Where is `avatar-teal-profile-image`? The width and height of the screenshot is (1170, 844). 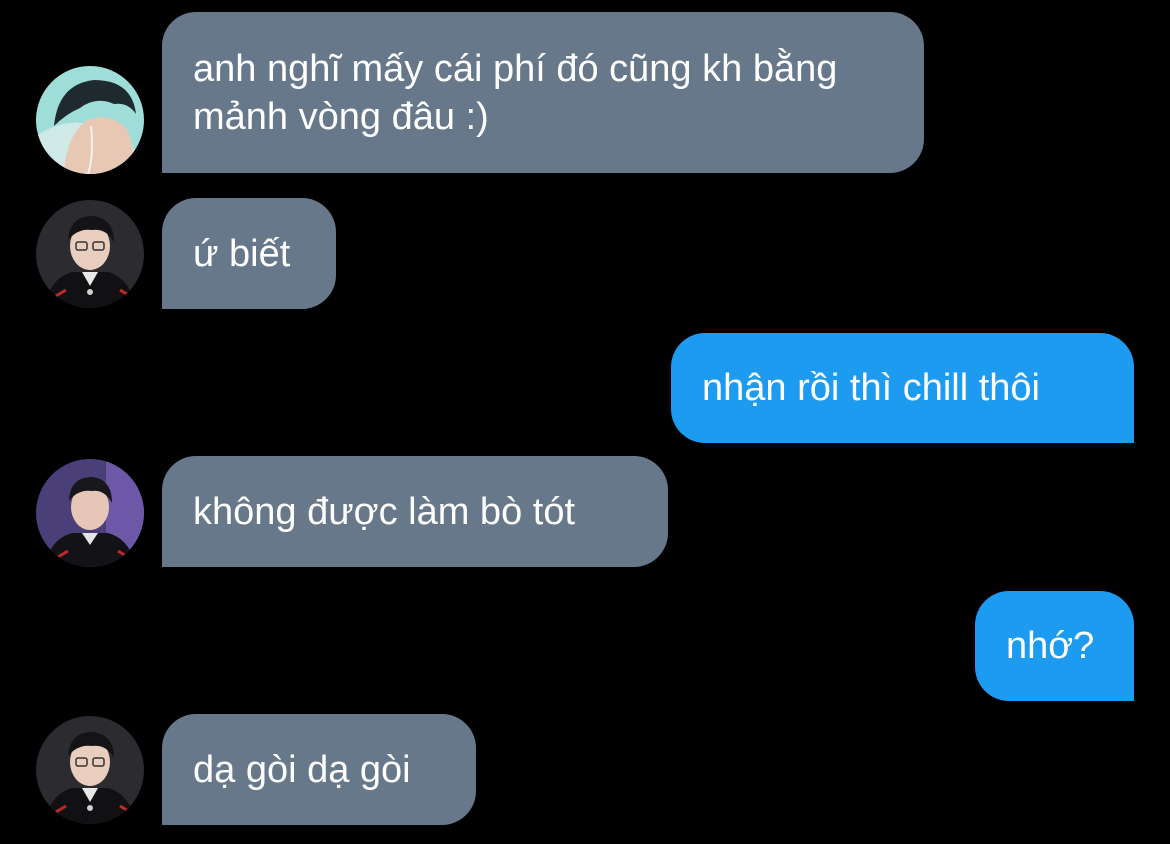 avatar-teal-profile-image is located at coordinates (90, 120).